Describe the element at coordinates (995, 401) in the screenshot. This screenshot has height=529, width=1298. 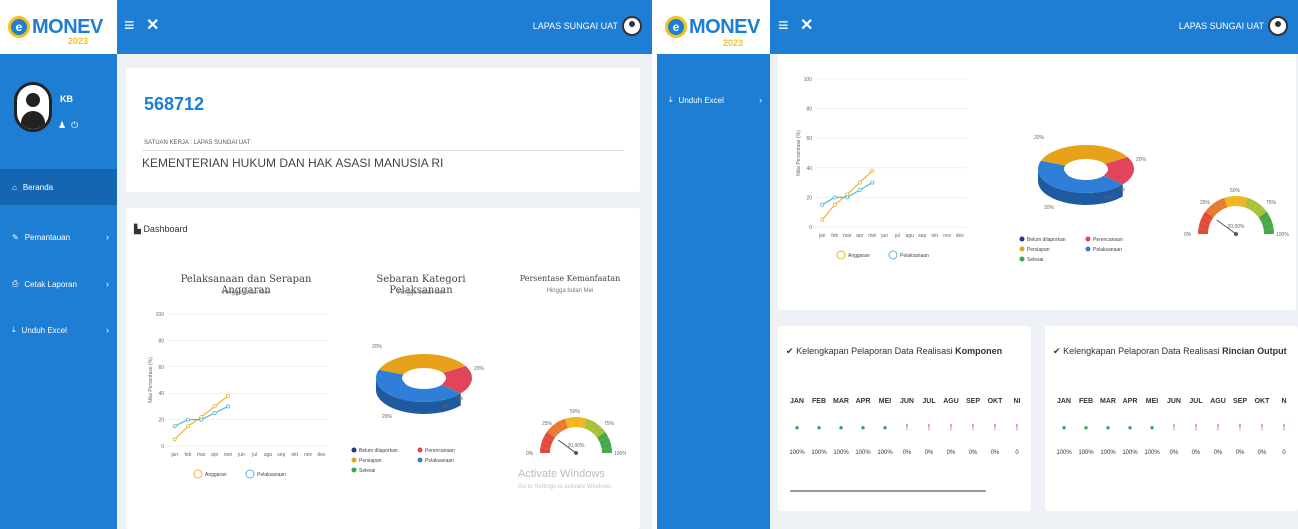
I see `month-header: OKT` at that location.